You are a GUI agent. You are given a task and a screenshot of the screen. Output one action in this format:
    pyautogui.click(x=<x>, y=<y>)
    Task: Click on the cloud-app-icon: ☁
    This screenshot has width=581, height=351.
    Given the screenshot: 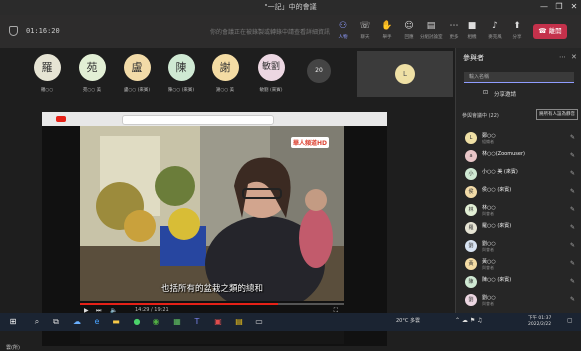 What is the action you would take?
    pyautogui.click(x=77, y=322)
    